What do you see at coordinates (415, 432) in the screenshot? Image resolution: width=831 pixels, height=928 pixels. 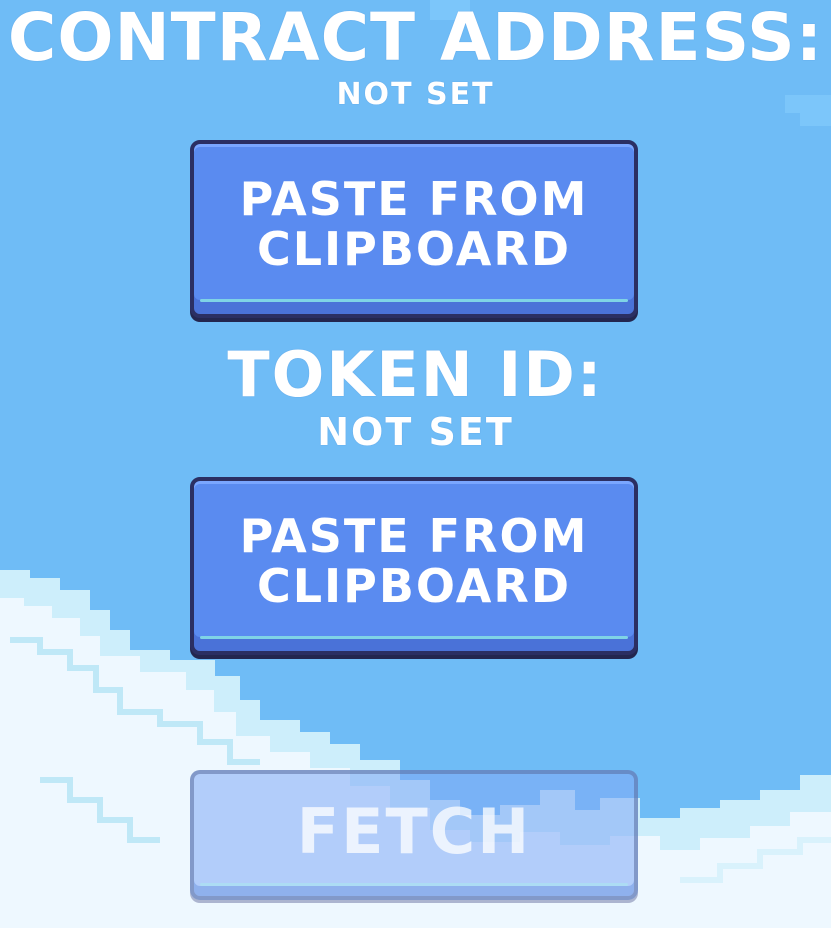 I see `token-id-value: NOT SET` at bounding box center [415, 432].